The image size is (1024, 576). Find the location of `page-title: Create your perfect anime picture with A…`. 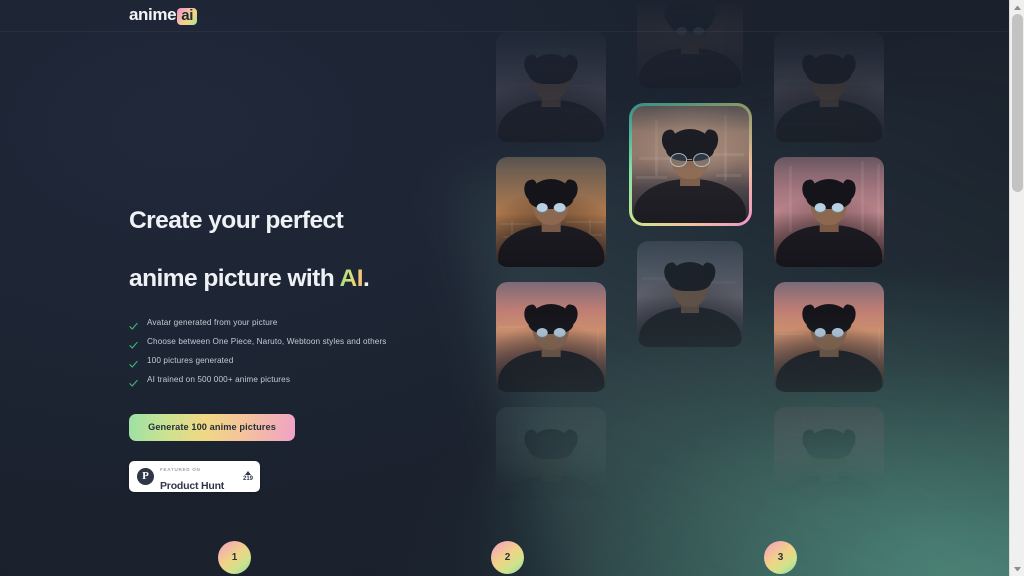

page-title: Create your perfect anime picture with A… is located at coordinates (294, 236).